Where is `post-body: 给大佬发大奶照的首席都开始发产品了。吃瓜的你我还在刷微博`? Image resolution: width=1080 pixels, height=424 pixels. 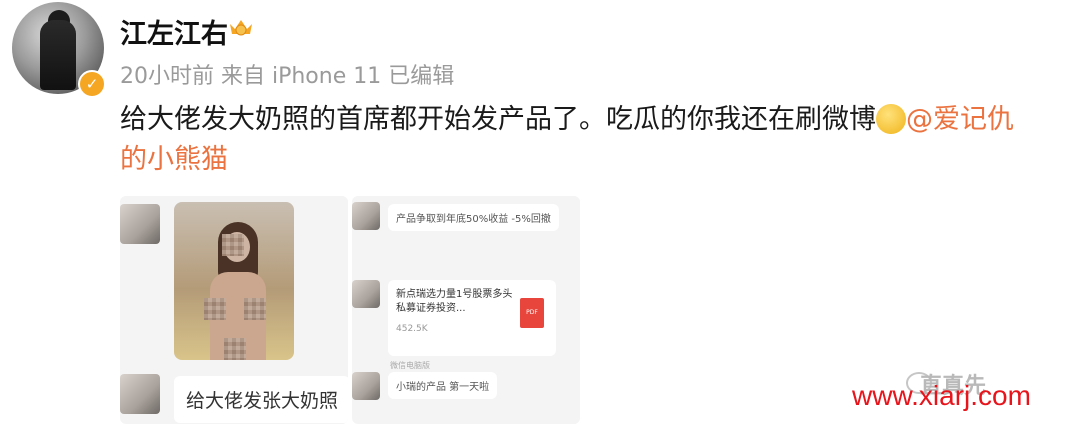
post-body: 给大佬发大奶照的首席都开始发产品了。吃瓜的你我还在刷微博 is located at coordinates (498, 119).